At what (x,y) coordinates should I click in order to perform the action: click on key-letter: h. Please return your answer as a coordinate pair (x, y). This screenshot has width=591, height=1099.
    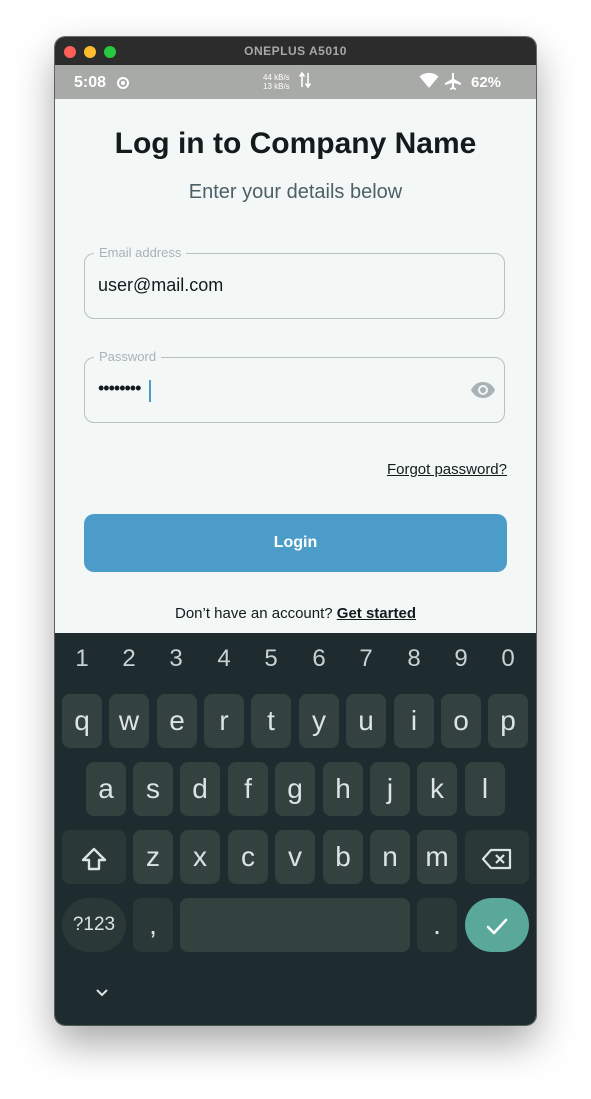
    Looking at the image, I should click on (343, 789).